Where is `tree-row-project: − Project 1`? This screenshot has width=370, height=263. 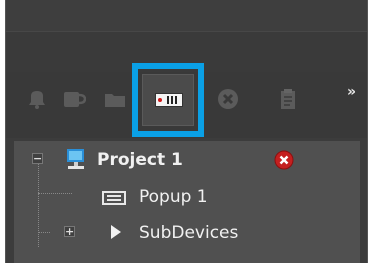
tree-row-project: − Project 1 is located at coordinates (187, 160).